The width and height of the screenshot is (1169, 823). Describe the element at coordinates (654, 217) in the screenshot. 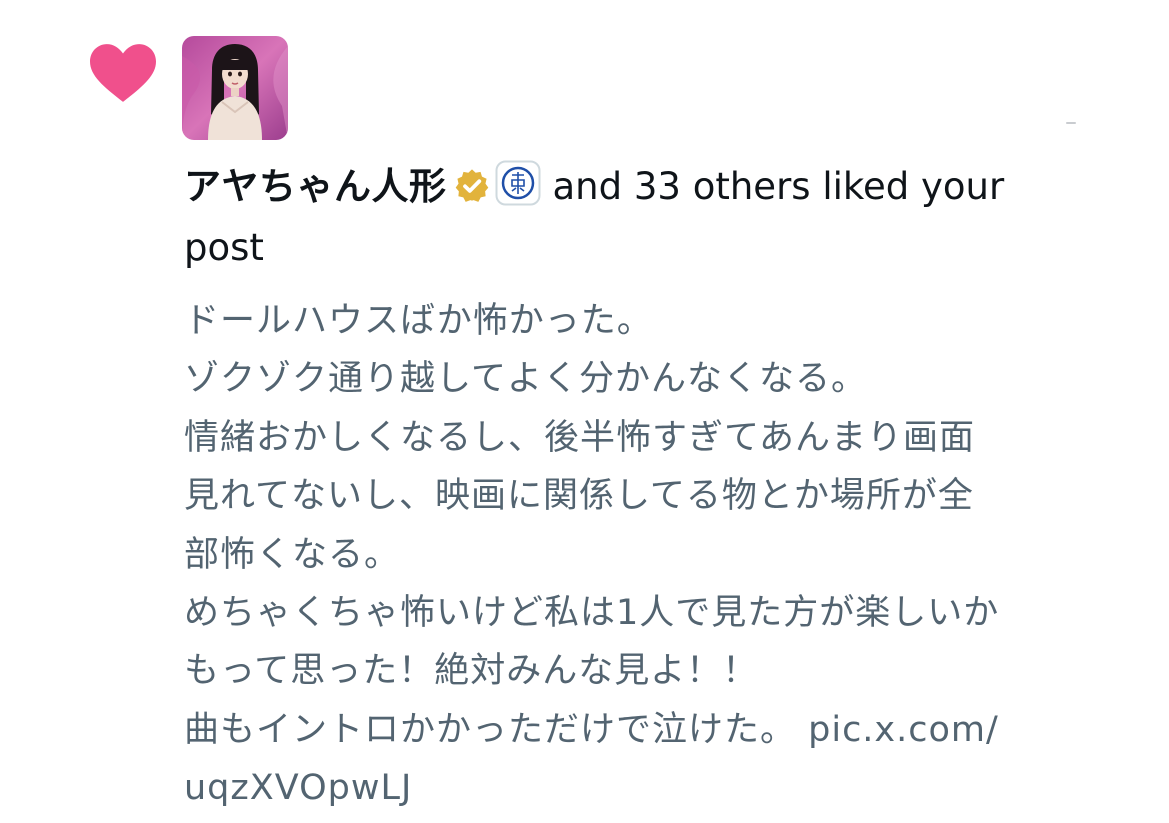

I see `notification-headline: アヤちゃん人形 and 33 others liked your post` at that location.